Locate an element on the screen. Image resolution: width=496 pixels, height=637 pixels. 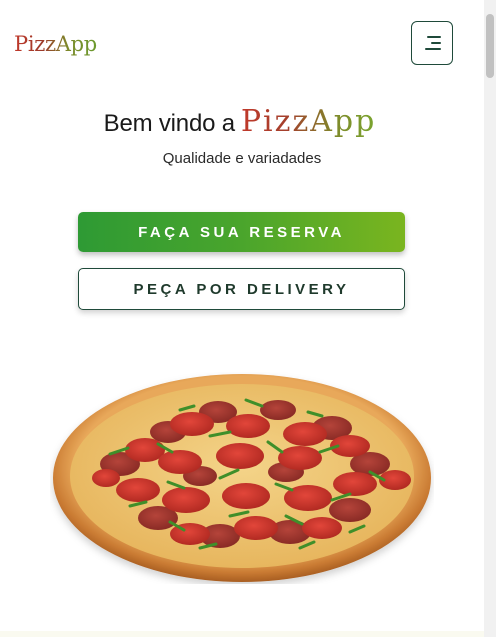
menu-button is located at coordinates (432, 43).